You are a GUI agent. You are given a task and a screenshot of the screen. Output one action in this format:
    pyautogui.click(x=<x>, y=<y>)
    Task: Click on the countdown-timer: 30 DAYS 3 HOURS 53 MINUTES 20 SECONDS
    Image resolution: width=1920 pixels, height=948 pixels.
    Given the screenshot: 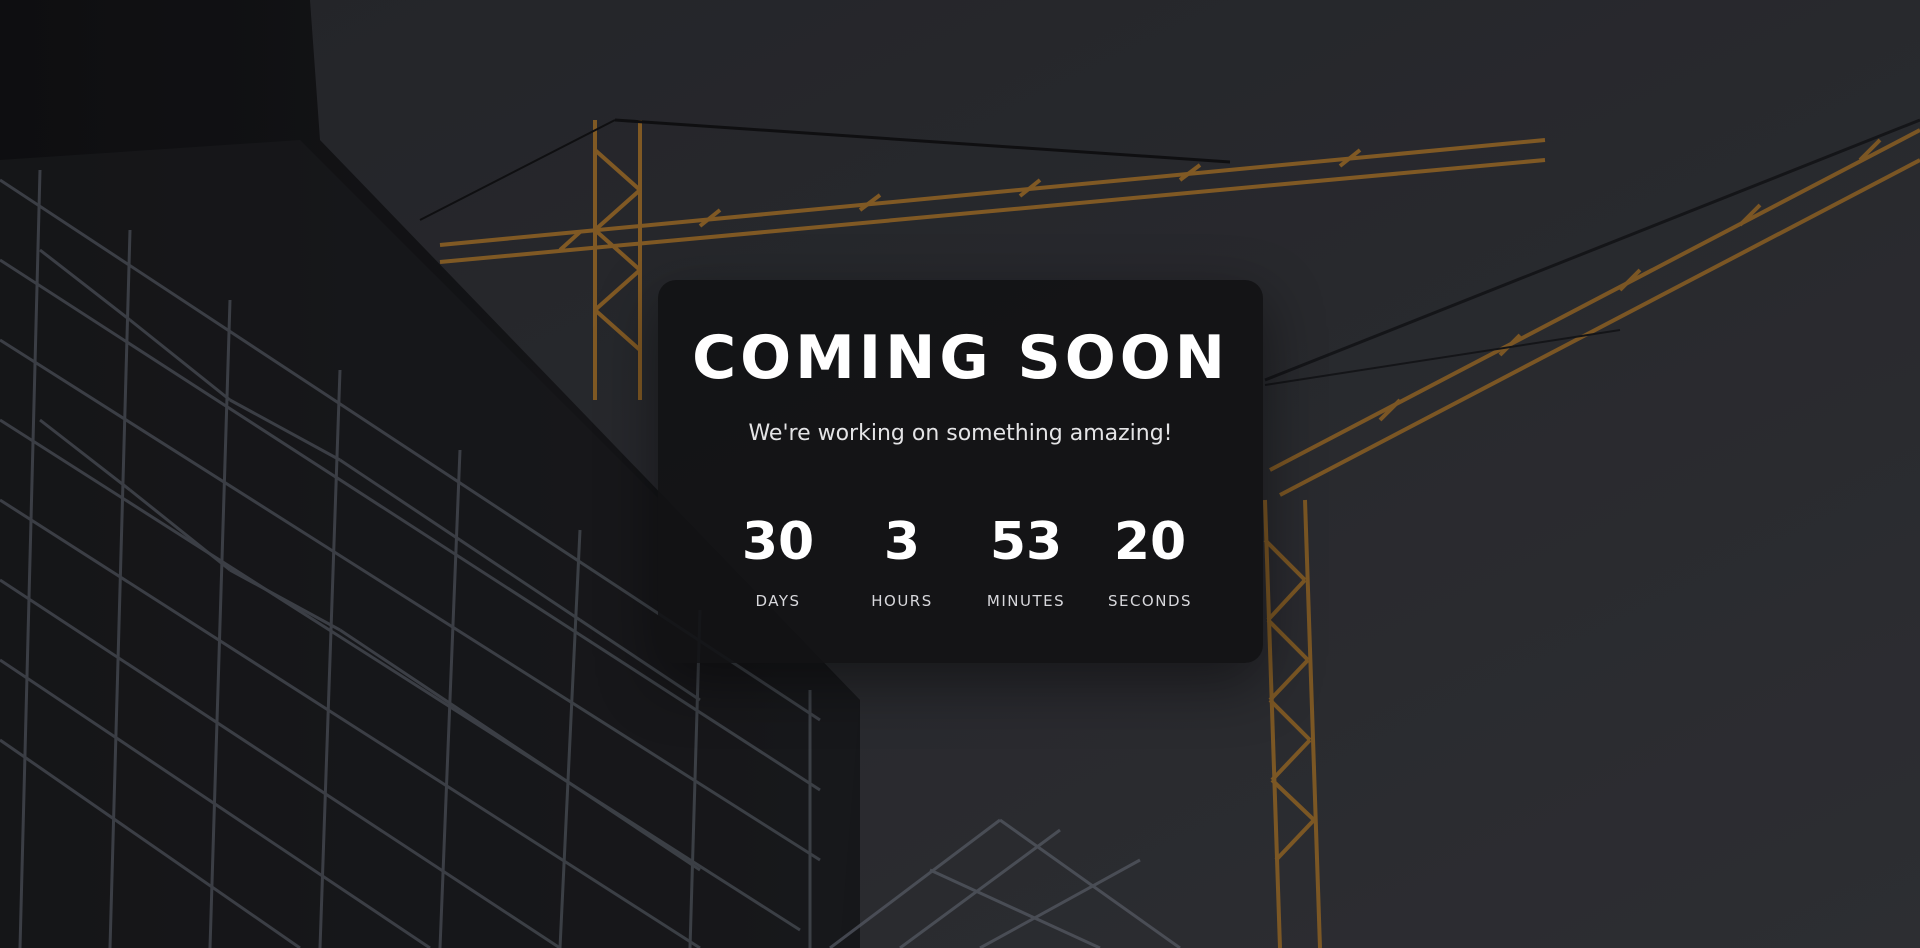 What is the action you would take?
    pyautogui.click(x=964, y=563)
    